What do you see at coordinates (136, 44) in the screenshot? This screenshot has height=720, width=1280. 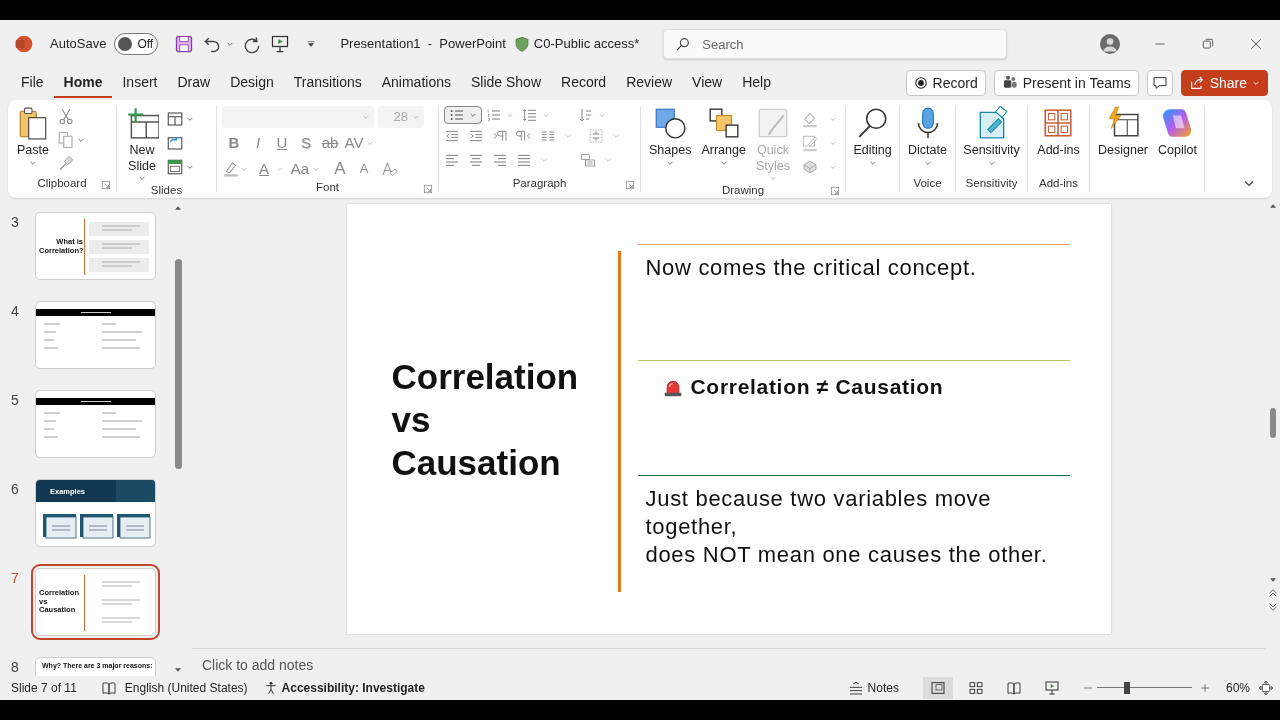 I see `autosave-toggle: Off` at bounding box center [136, 44].